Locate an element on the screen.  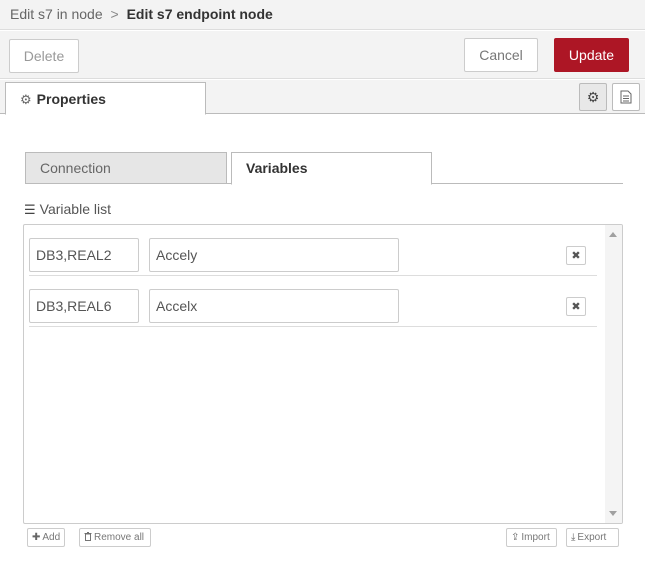
description-tab-button is located at coordinates (626, 97).